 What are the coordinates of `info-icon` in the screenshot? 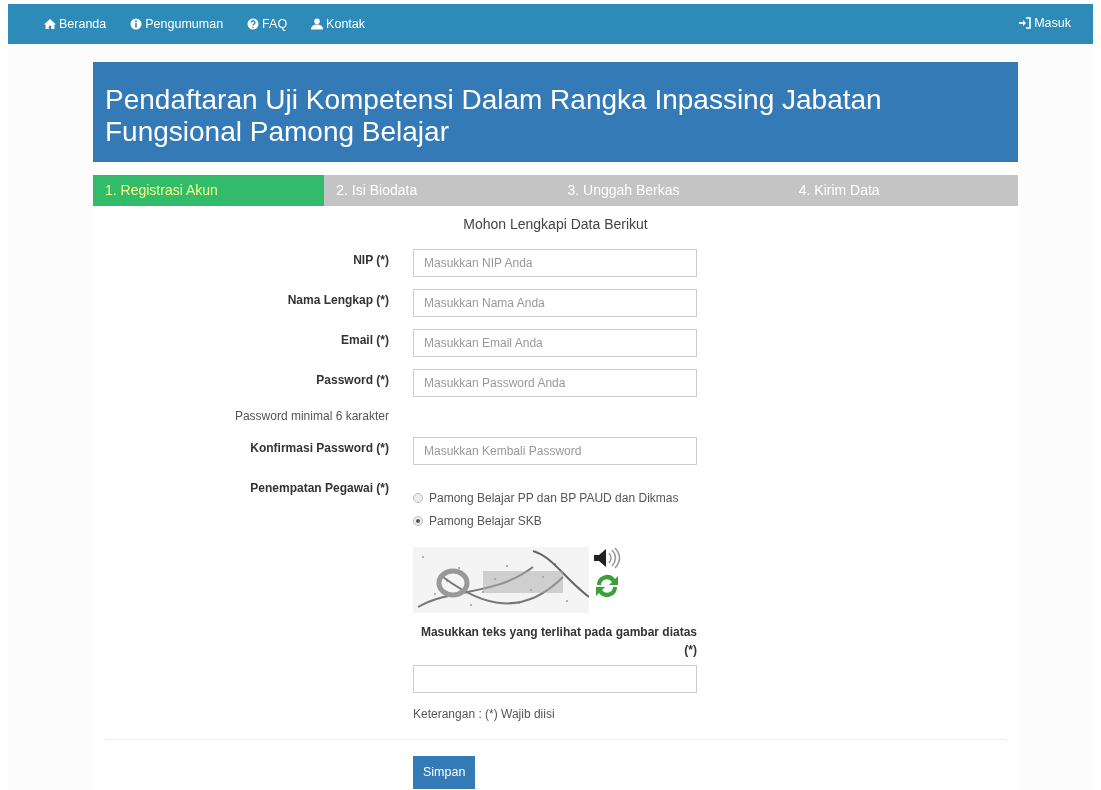 It's located at (136, 24).